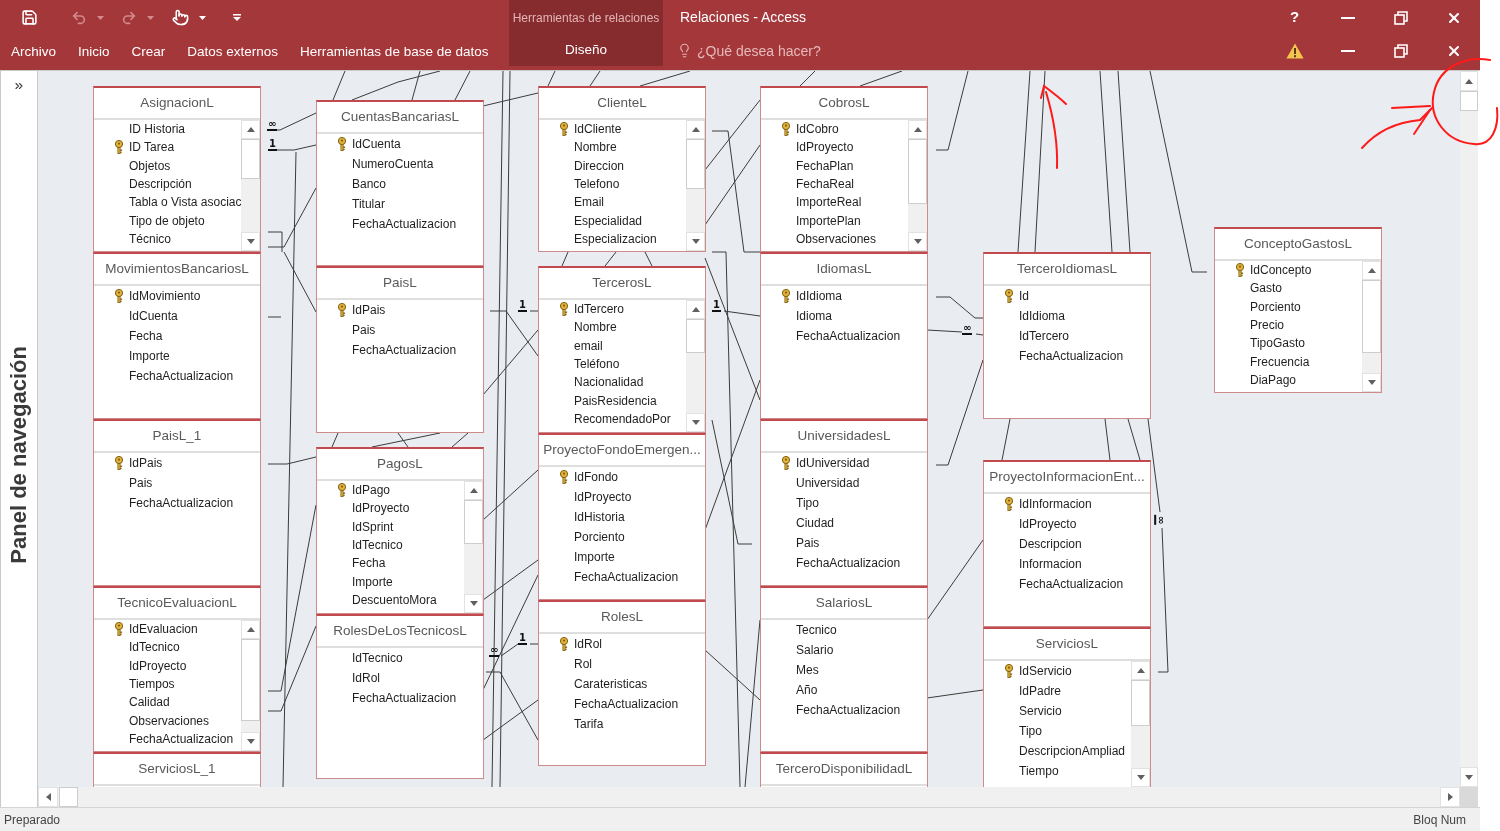  What do you see at coordinates (836, 238) in the screenshot?
I see `field-name: Observaciones` at bounding box center [836, 238].